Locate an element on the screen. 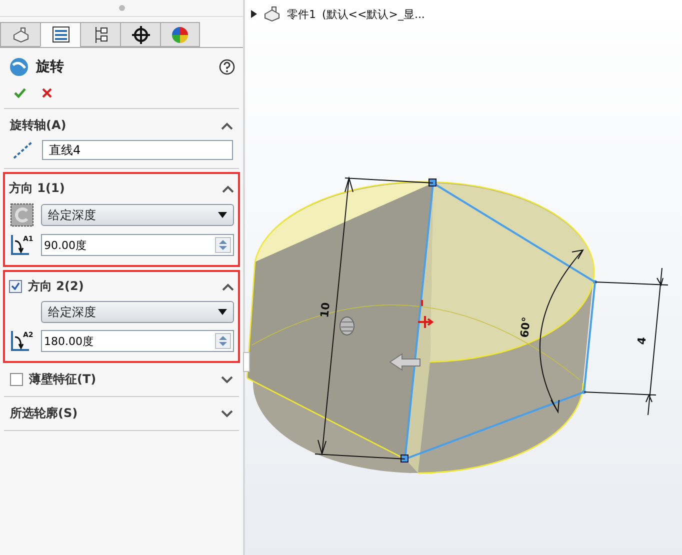 The height and width of the screenshot is (555, 682). dimension-value: 4 is located at coordinates (642, 341).